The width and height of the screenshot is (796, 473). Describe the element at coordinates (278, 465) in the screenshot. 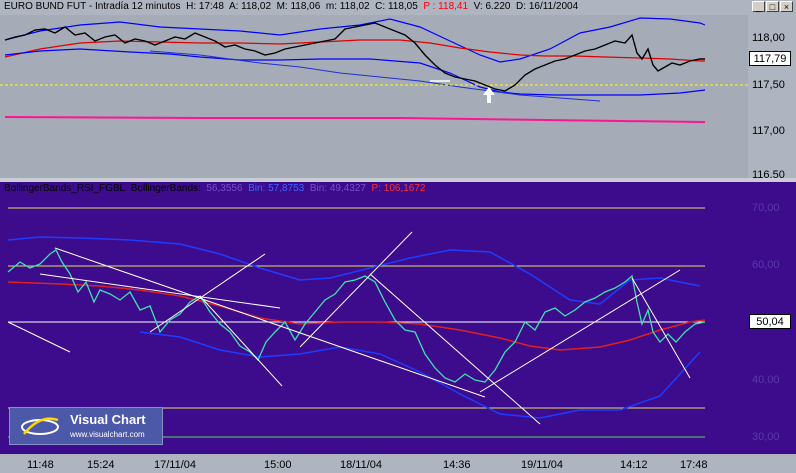

I see `time-tick: 15:00` at that location.